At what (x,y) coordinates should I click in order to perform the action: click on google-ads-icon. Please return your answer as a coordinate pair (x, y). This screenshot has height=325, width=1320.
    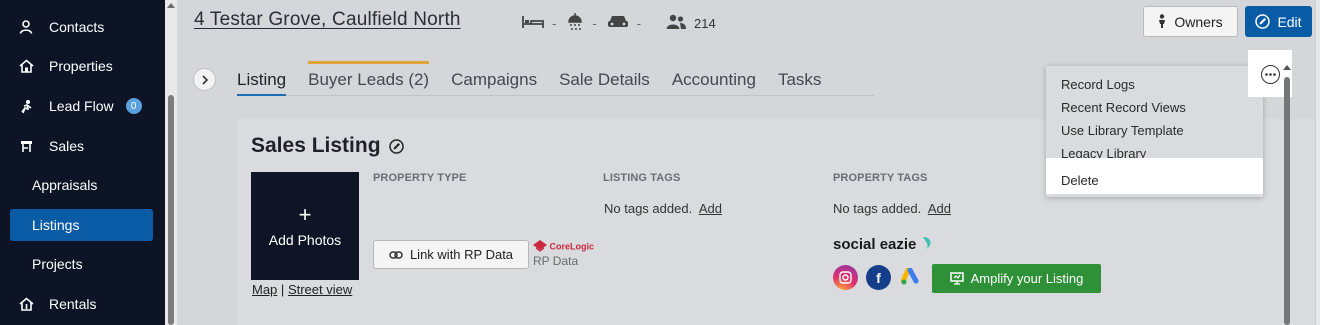
    Looking at the image, I should click on (911, 277).